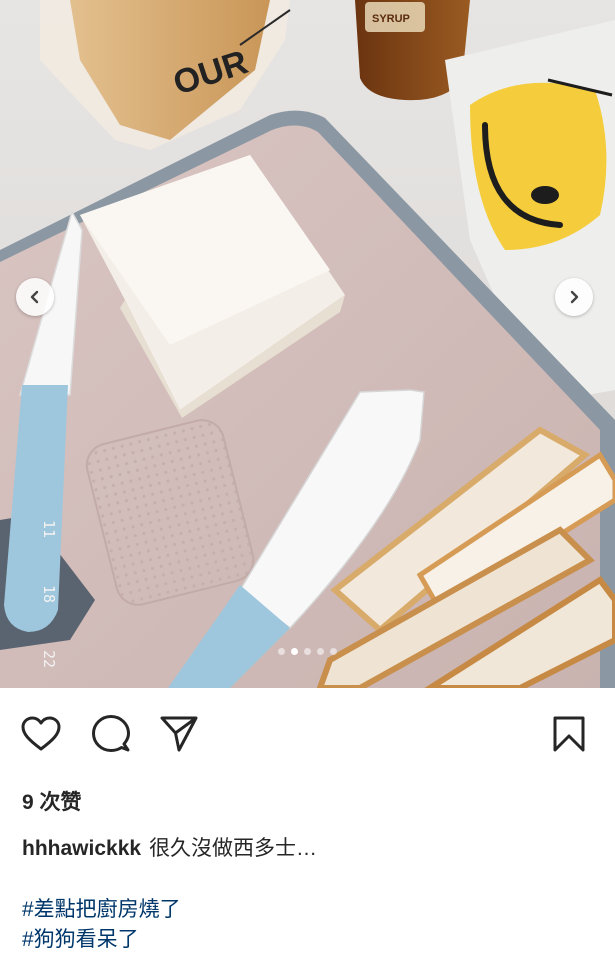  I want to click on carousel-prev-button, so click(35, 297).